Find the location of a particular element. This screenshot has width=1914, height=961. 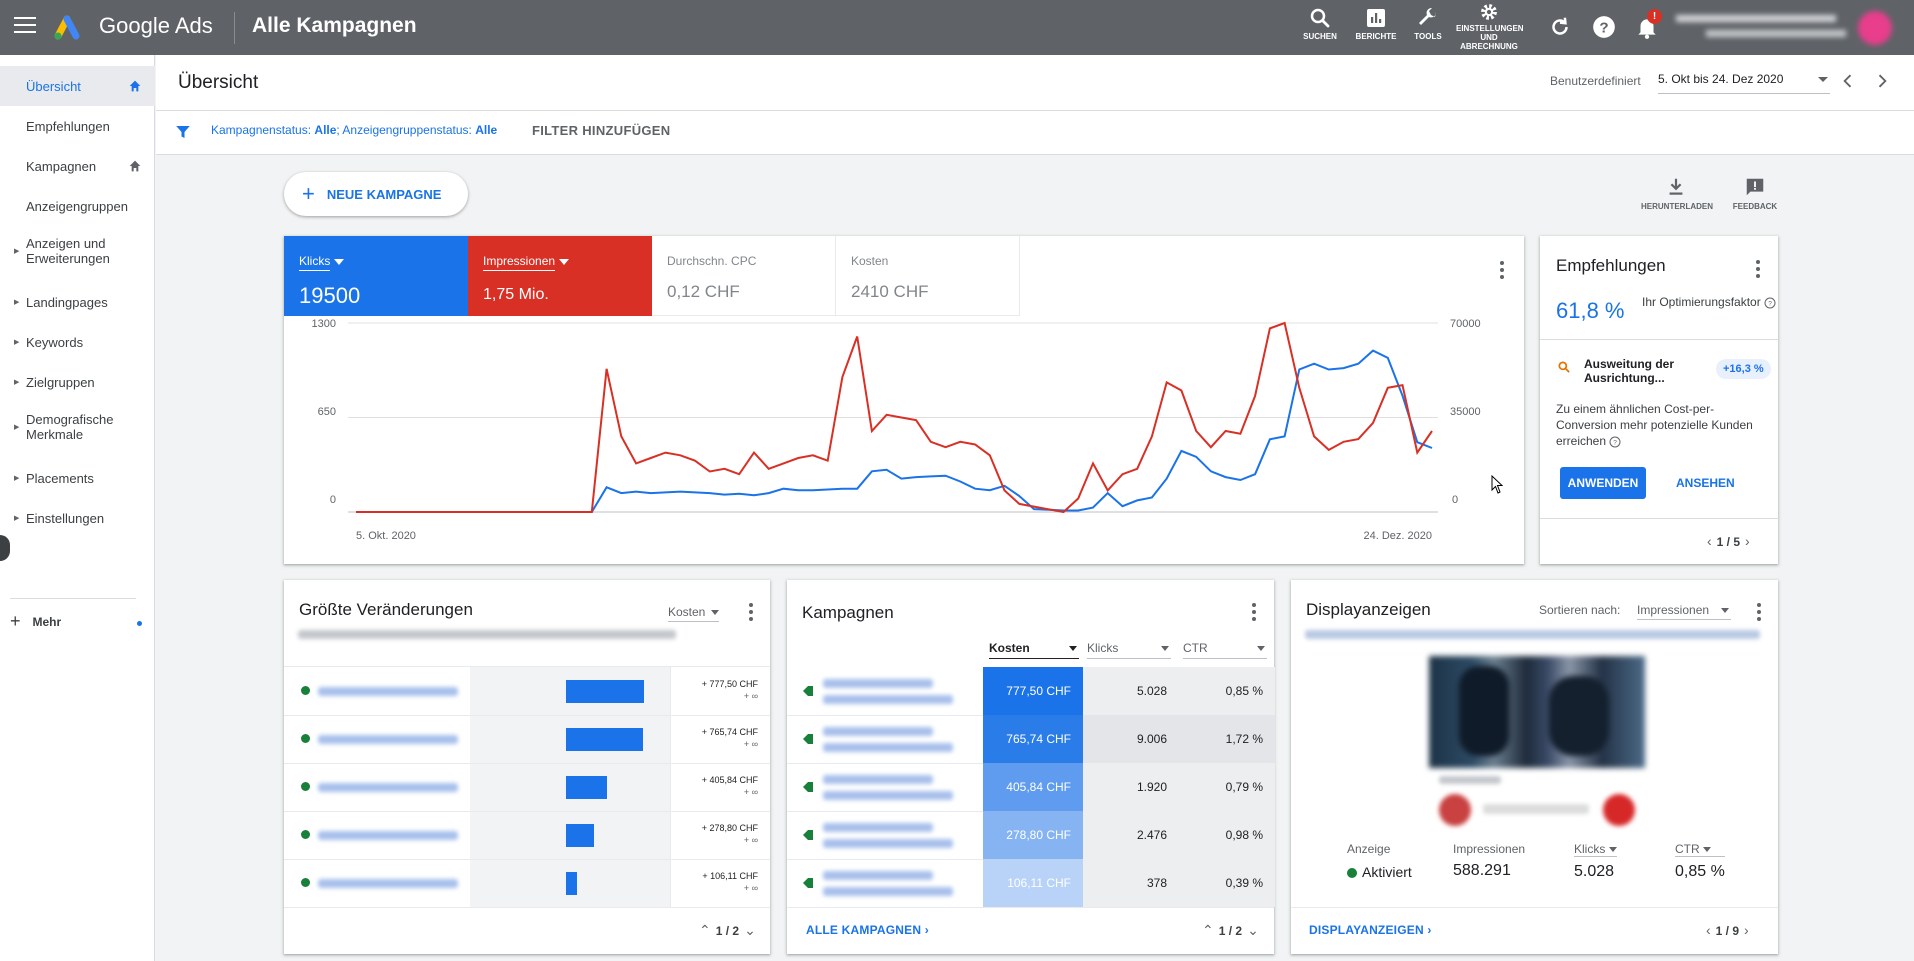

change-row: + 405,84 CHF + ∞ is located at coordinates (527, 787).